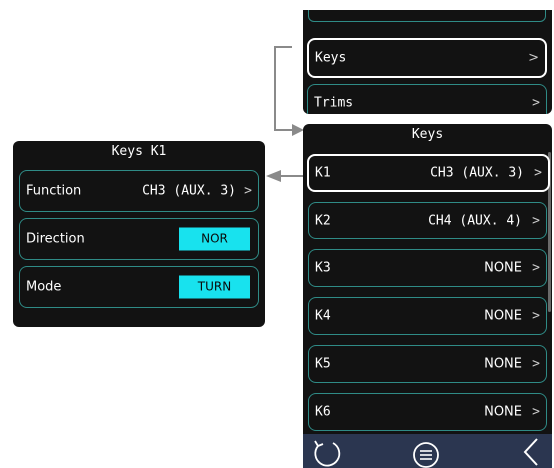  What do you see at coordinates (214, 239) in the screenshot?
I see `direction-toggle: NOR` at bounding box center [214, 239].